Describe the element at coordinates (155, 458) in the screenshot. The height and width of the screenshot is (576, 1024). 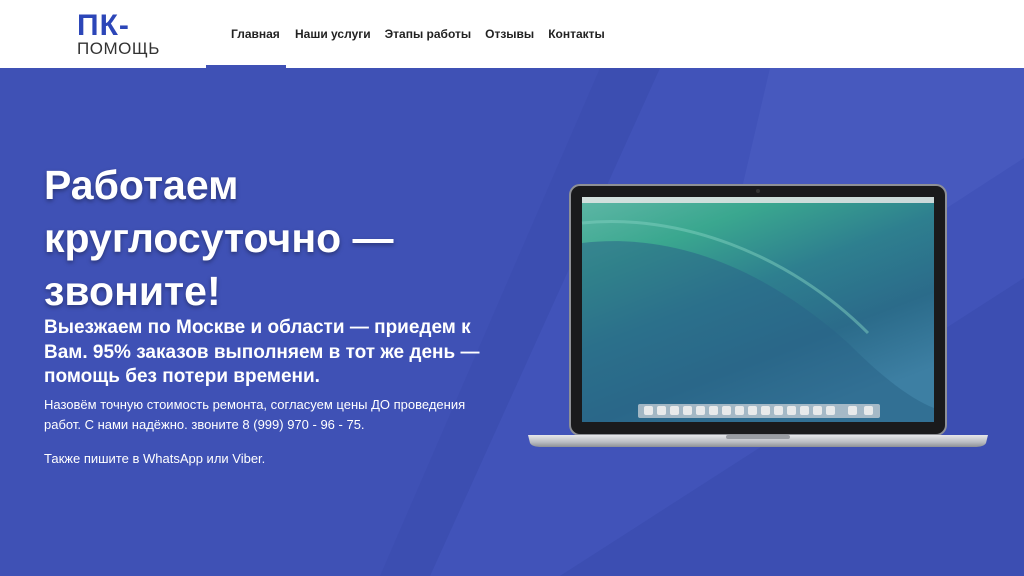
I see `hero-messenger-note: Также пишите в WhatsApp или Viber.` at that location.